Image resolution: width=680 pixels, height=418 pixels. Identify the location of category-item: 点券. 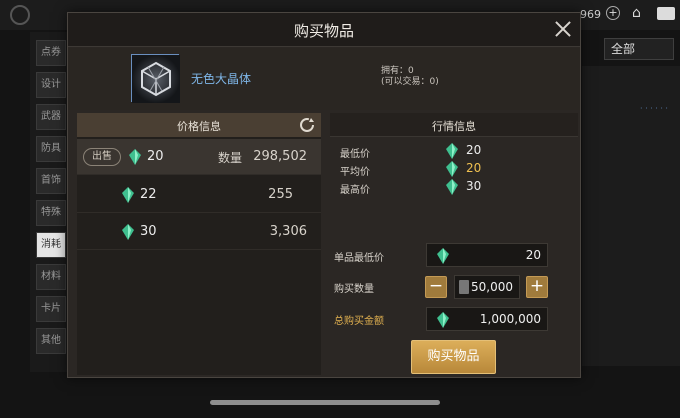
(51, 53).